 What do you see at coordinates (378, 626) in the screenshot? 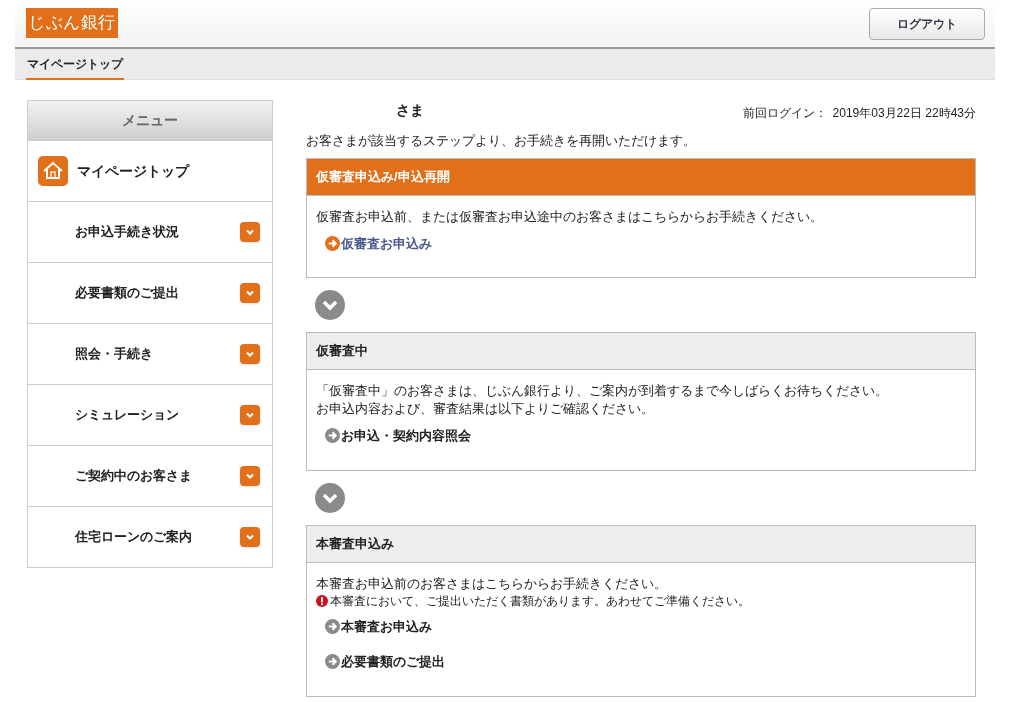
I see `step-link: 本審査お申込み` at bounding box center [378, 626].